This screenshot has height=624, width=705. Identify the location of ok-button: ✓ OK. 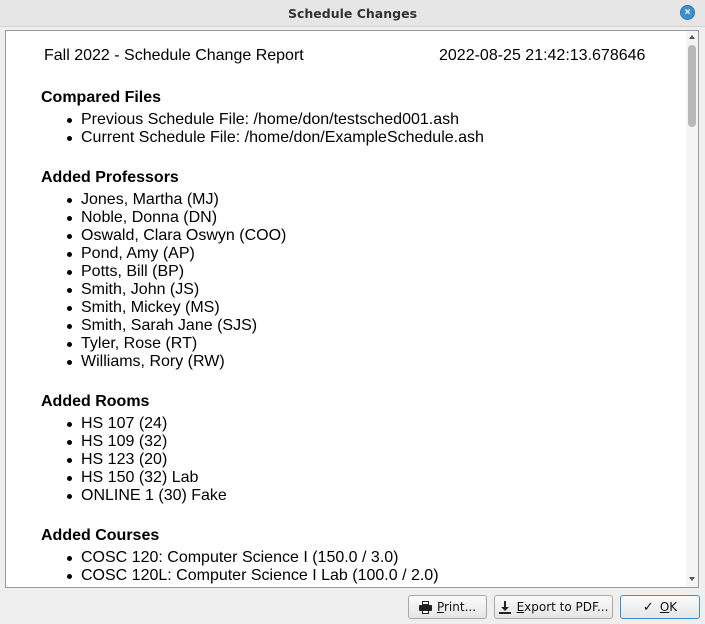
(660, 607).